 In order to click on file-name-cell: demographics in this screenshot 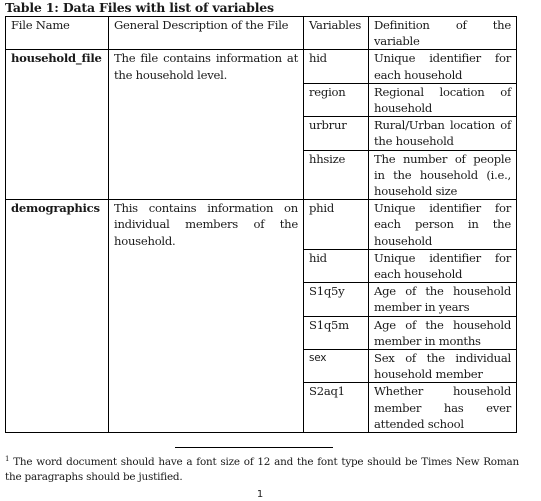, I will do `click(57, 316)`.